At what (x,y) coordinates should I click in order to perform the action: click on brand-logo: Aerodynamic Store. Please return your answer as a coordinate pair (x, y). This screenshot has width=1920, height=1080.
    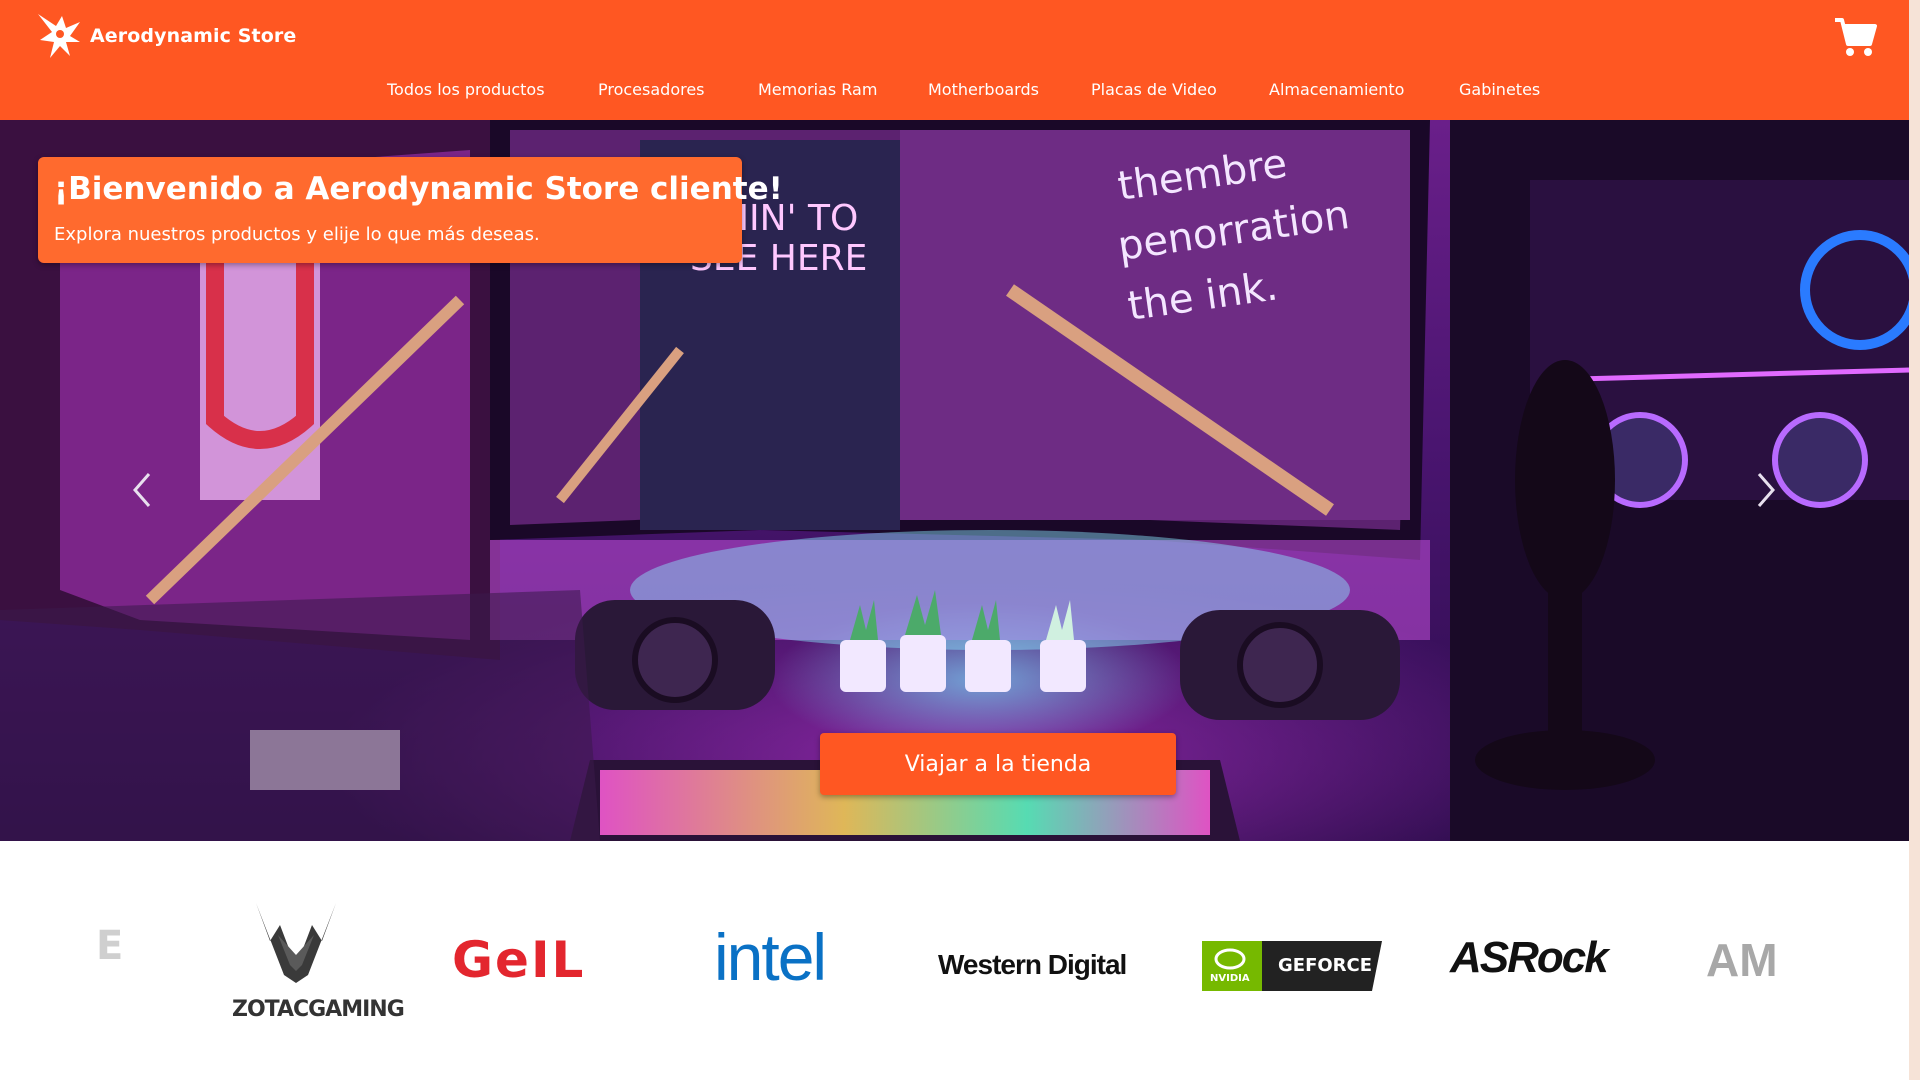
    Looking at the image, I should click on (166, 36).